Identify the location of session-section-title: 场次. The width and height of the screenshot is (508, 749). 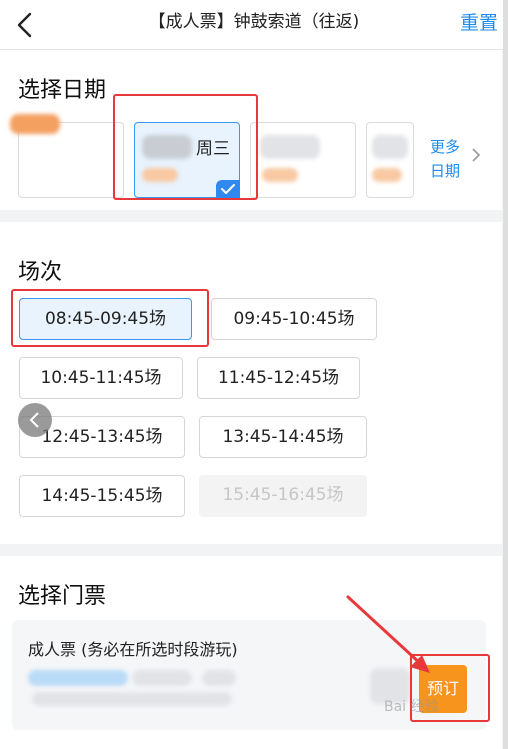
(40, 272).